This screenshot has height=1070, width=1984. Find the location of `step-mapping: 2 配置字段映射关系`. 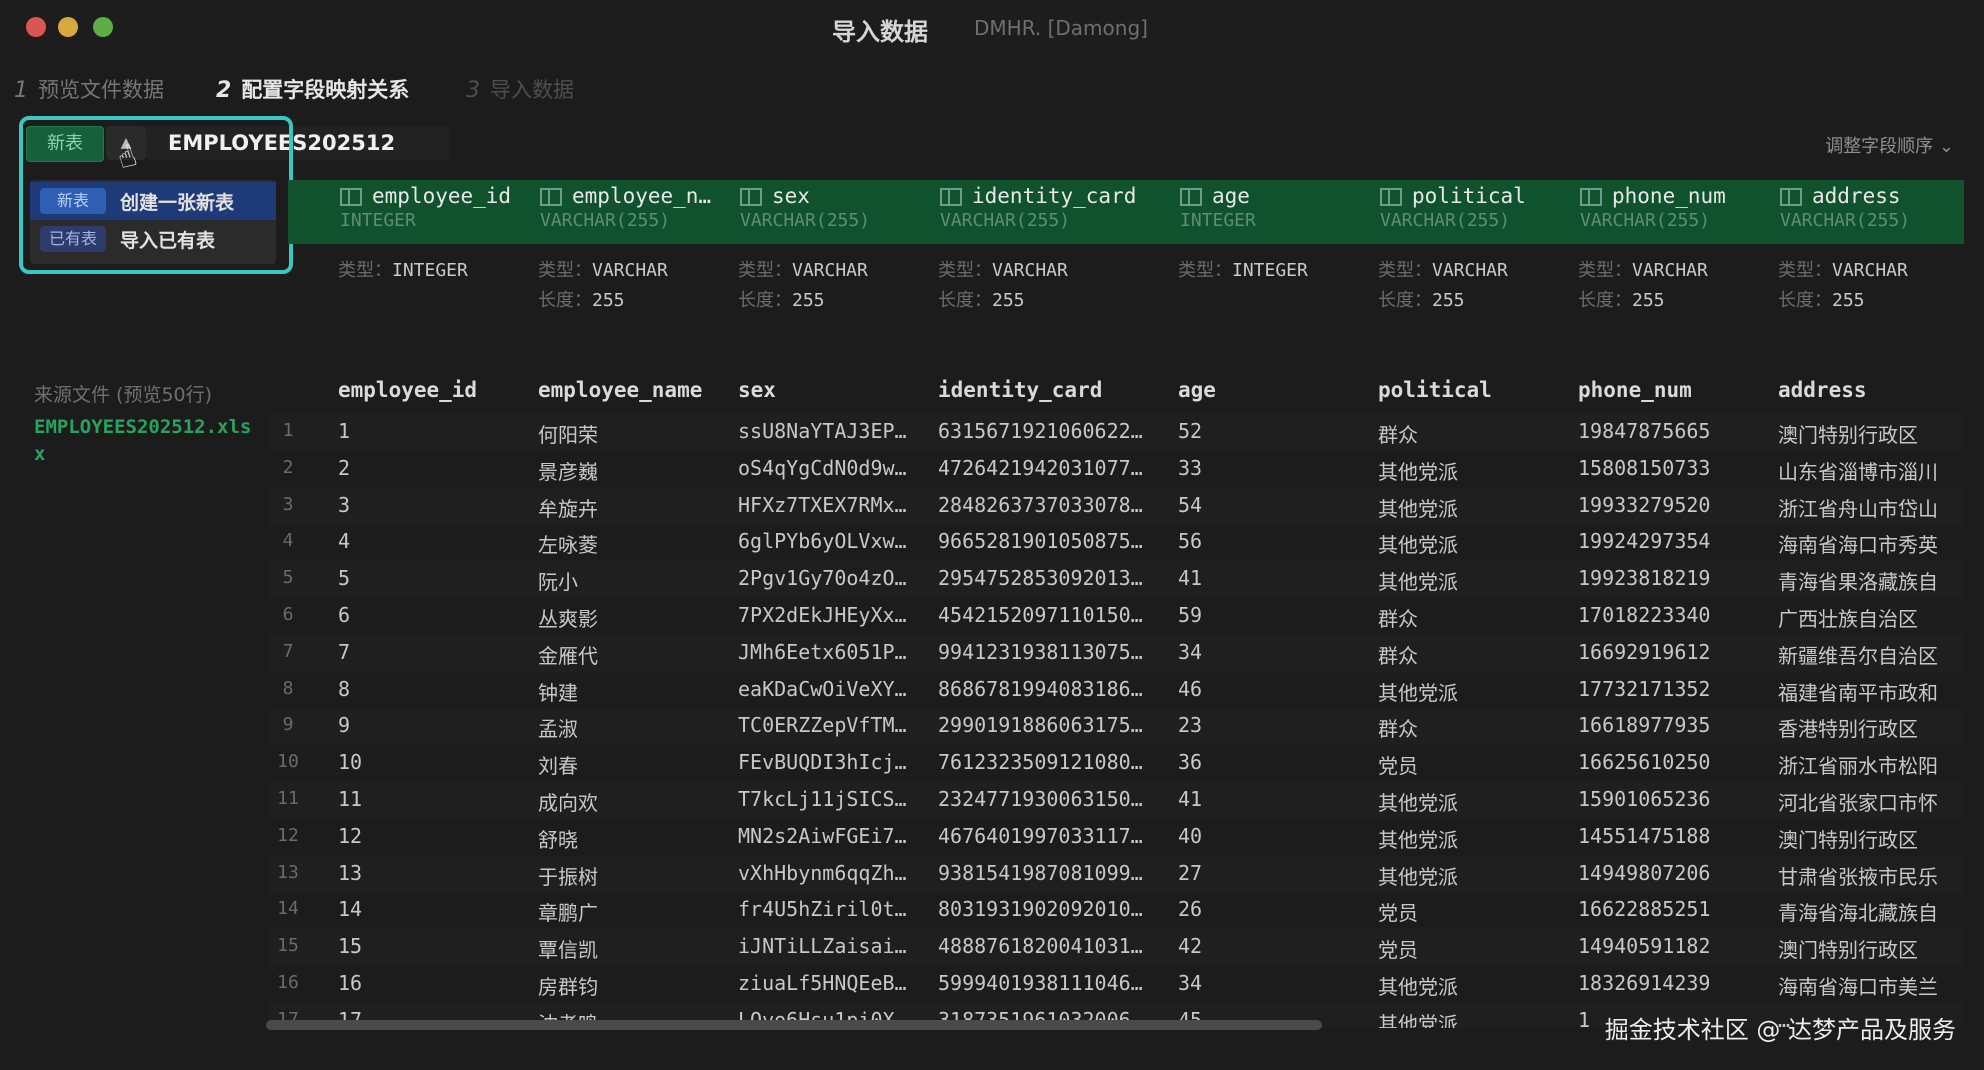

step-mapping: 2 配置字段映射关系 is located at coordinates (312, 89).